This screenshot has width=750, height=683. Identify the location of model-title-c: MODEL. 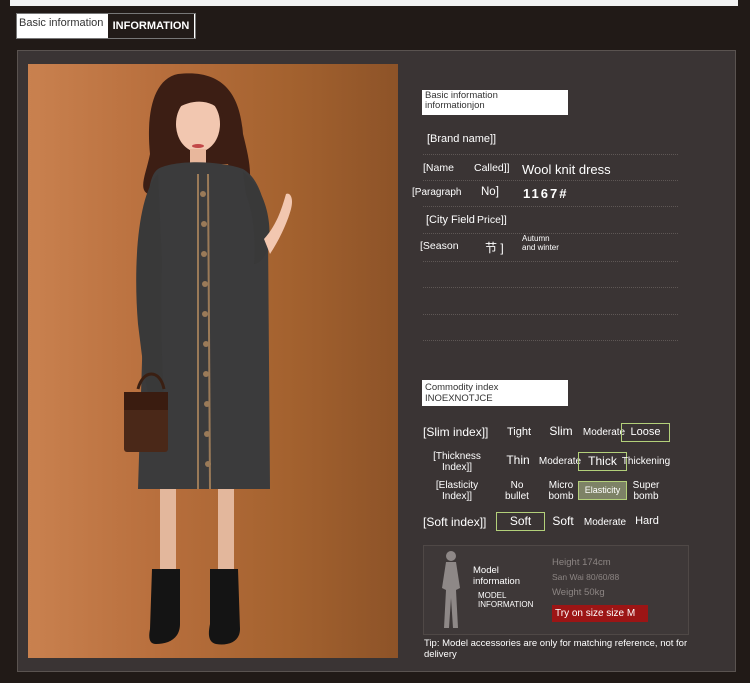
(492, 595).